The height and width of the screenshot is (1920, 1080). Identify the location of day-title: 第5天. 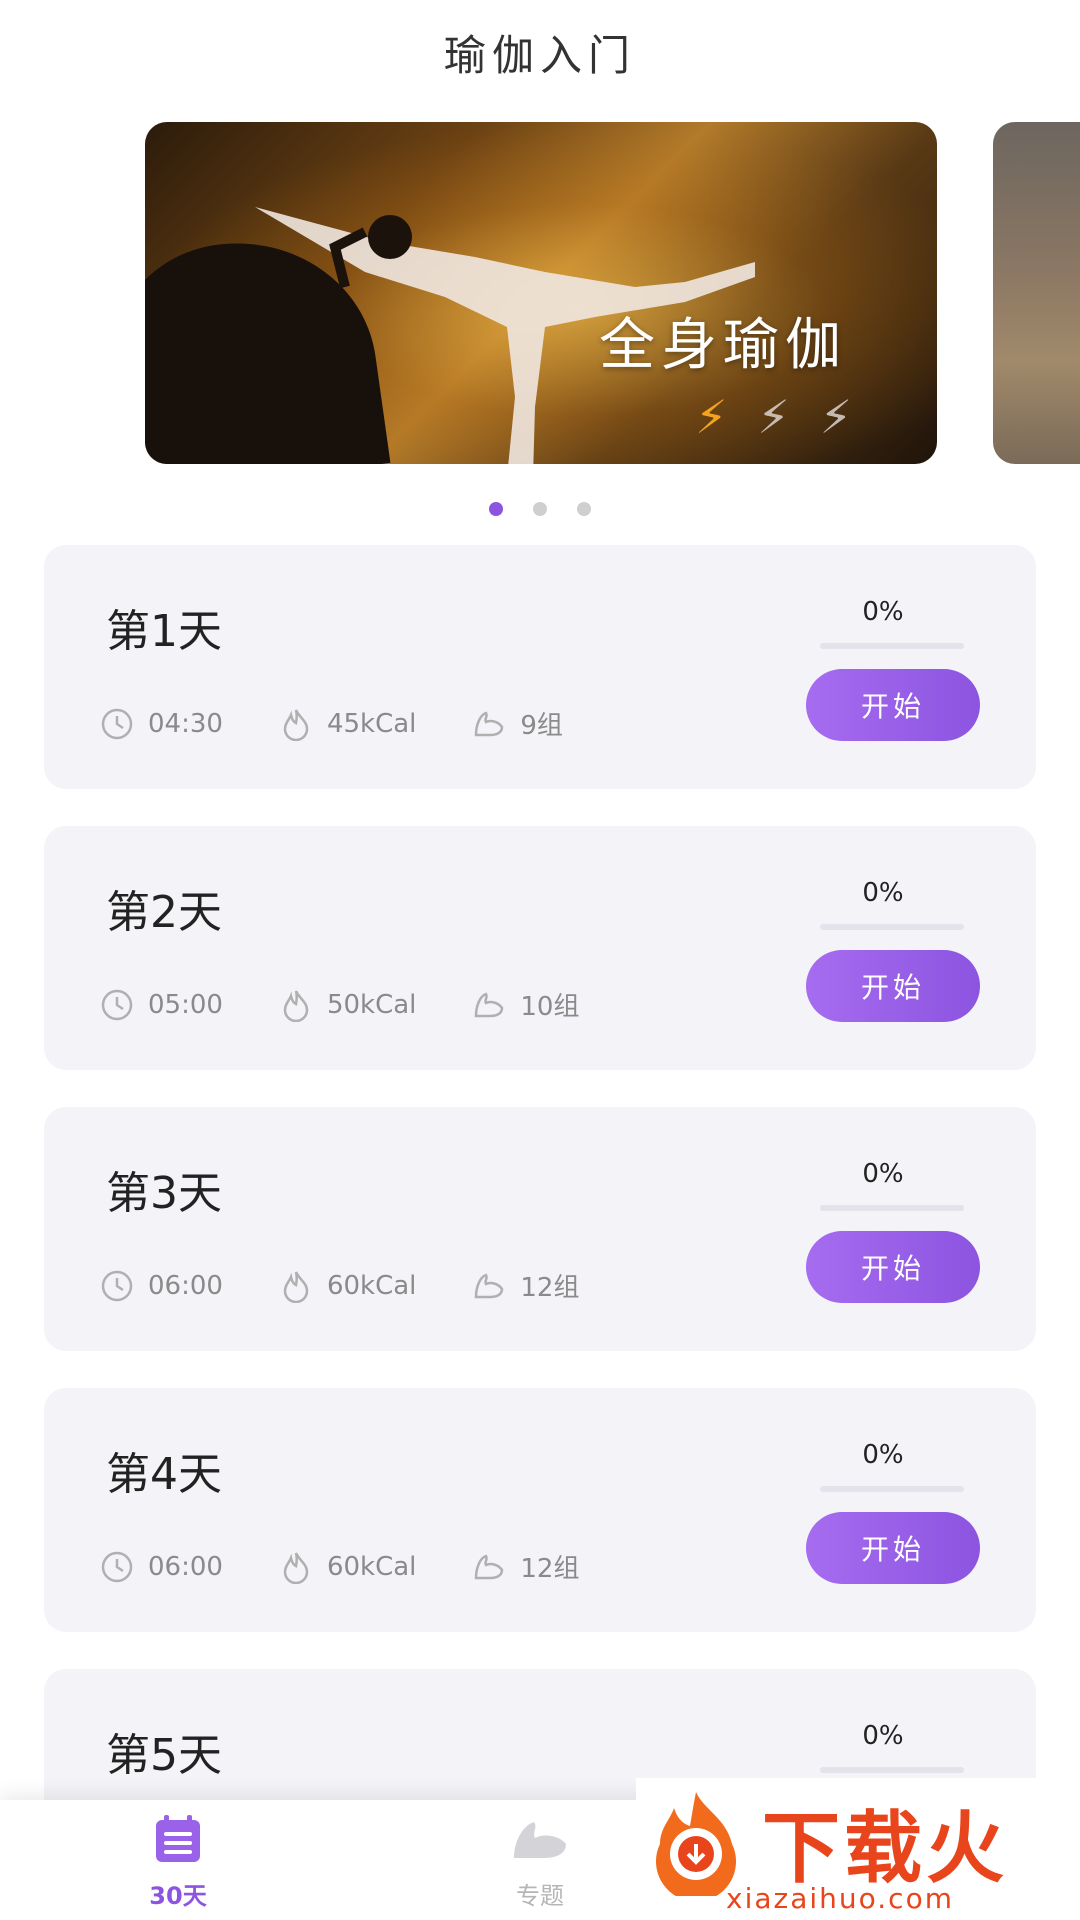
(164, 1755).